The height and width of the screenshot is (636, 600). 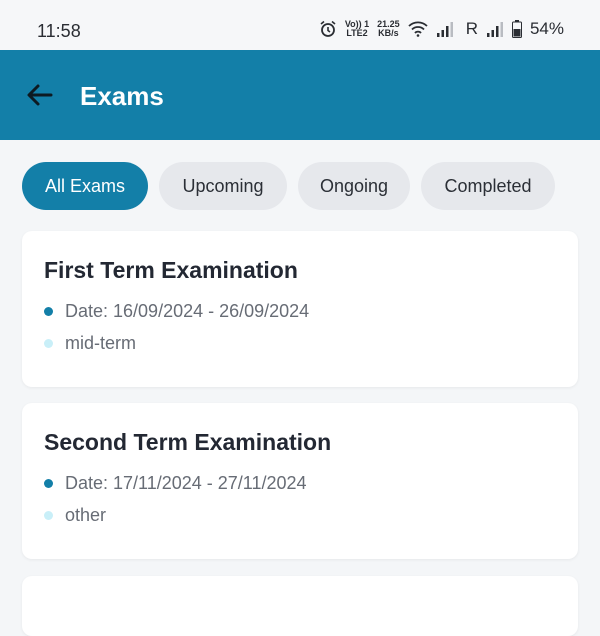 What do you see at coordinates (86, 515) in the screenshot?
I see `exam-type: other` at bounding box center [86, 515].